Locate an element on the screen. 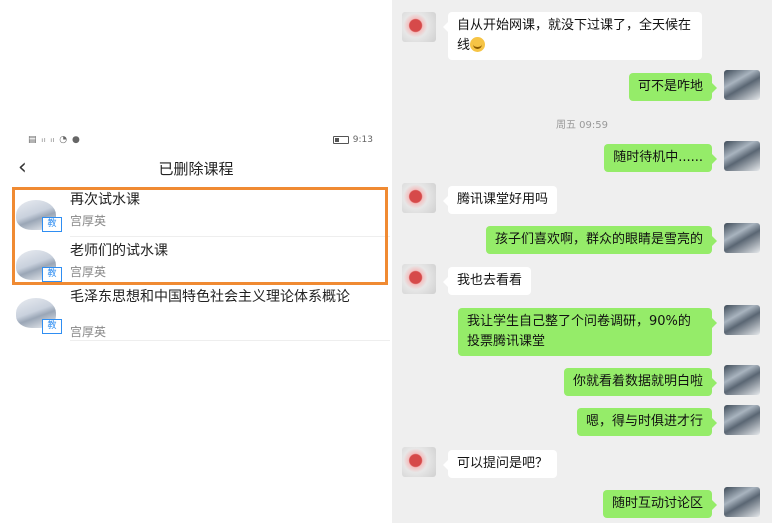 This screenshot has width=772, height=523. page-title: 已删除课程 is located at coordinates (196, 169).